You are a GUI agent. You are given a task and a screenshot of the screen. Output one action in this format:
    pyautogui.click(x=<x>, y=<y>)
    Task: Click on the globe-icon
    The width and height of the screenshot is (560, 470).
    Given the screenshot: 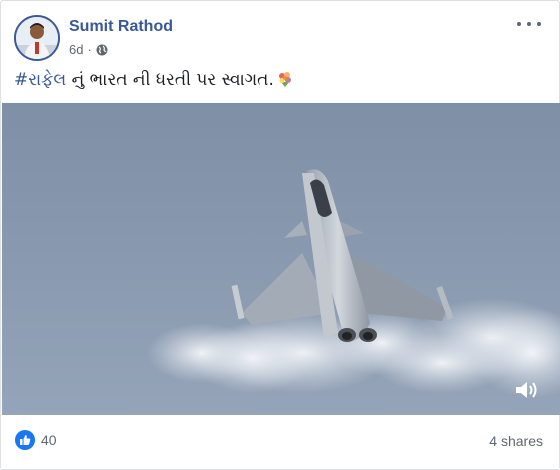 What is the action you would take?
    pyautogui.click(x=102, y=50)
    